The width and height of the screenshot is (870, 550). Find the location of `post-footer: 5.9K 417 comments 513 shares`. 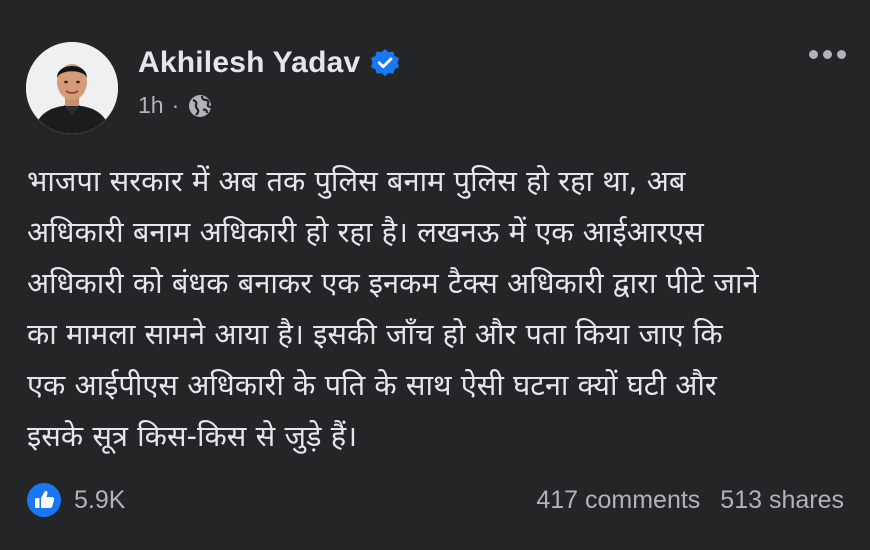

post-footer: 5.9K 417 comments 513 shares is located at coordinates (435, 500).